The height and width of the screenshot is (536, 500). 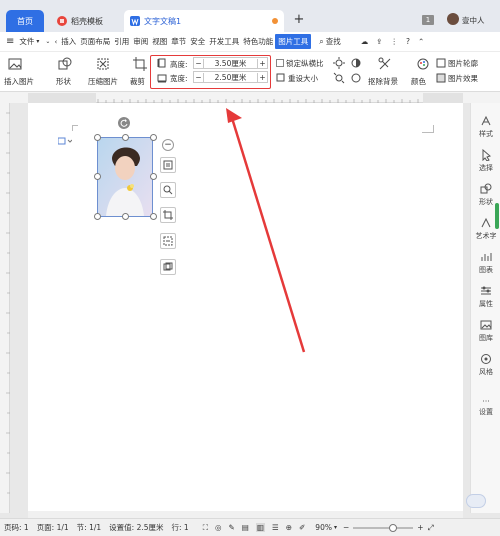 What do you see at coordinates (485, 365) in the screenshot?
I see `panel-theme: 风格` at bounding box center [485, 365].